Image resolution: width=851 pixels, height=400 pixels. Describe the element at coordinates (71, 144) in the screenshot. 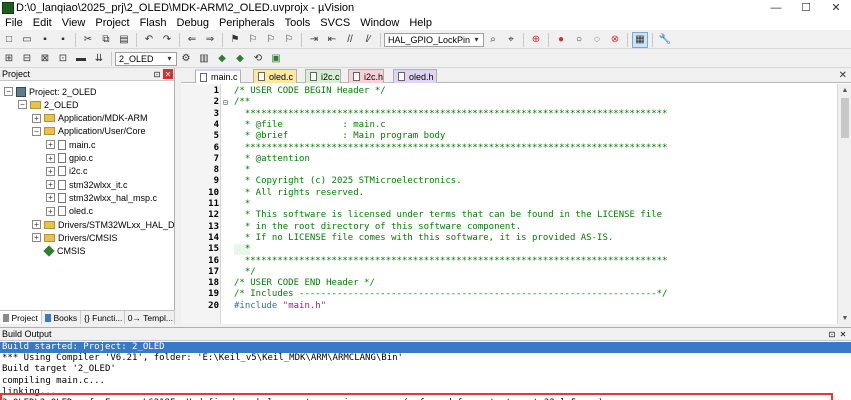

I see `tree-item: + main.c` at that location.